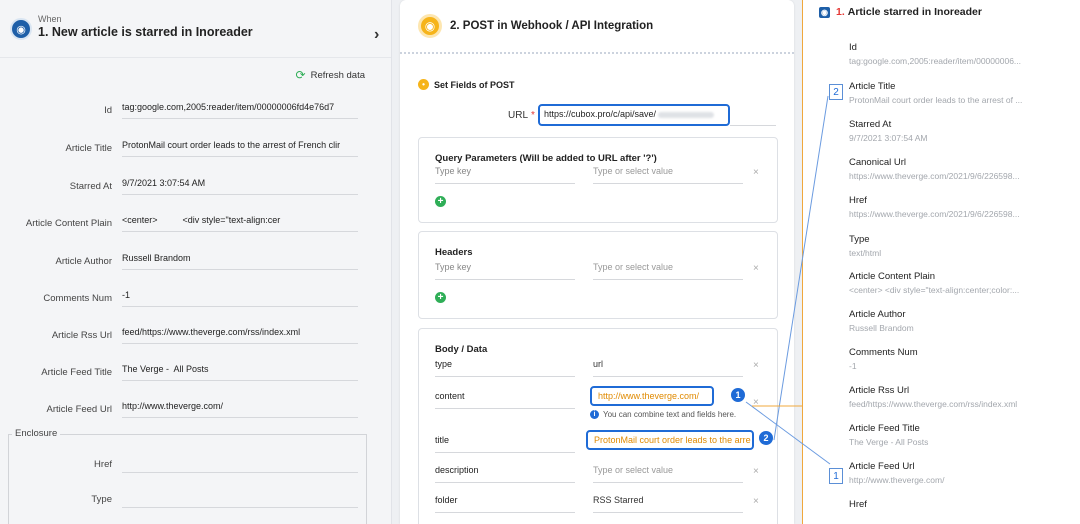 The image size is (1080, 524). Describe the element at coordinates (505, 474) in the screenshot. I see `body-key: description` at that location.